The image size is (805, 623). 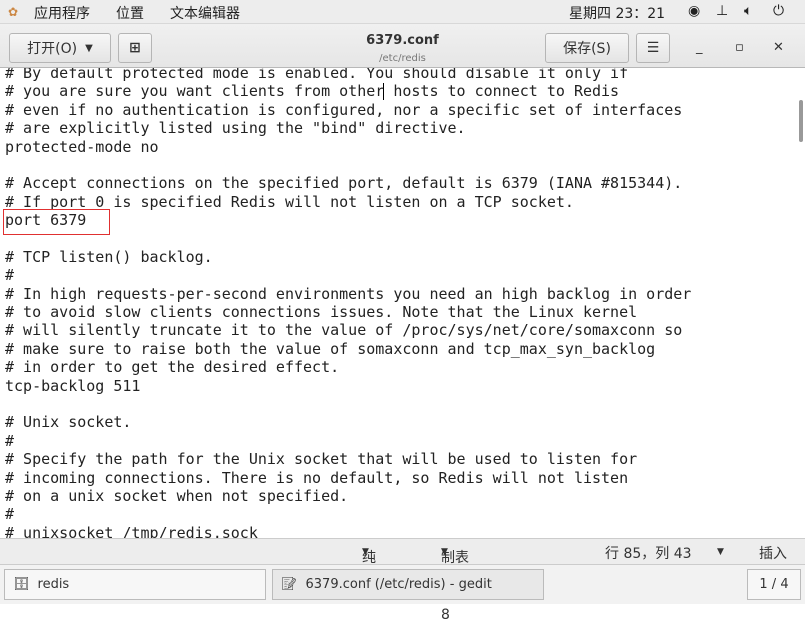 I want to click on minimize-button: _, so click(x=699, y=47).